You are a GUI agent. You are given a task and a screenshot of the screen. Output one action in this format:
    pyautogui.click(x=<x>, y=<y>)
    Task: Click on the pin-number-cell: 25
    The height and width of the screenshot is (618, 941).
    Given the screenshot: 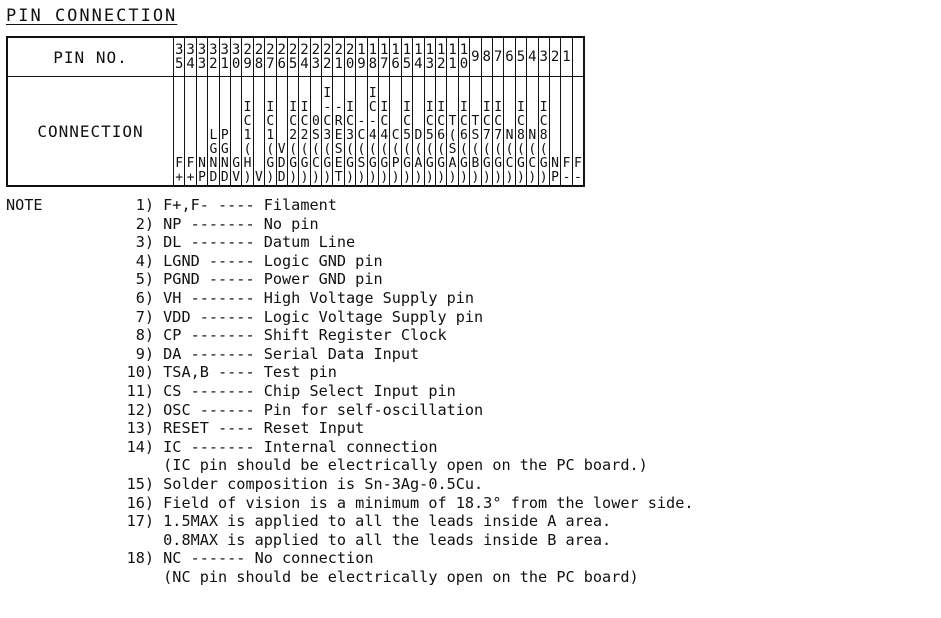 What is the action you would take?
    pyautogui.click(x=293, y=56)
    